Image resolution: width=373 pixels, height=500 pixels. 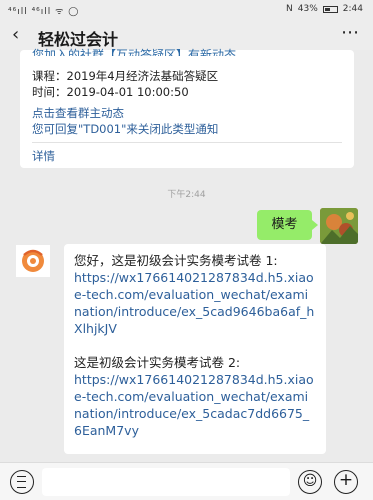 What do you see at coordinates (157, 362) in the screenshot?
I see `message-intro-2: 这是初级会计实务模考试卷 2:` at bounding box center [157, 362].